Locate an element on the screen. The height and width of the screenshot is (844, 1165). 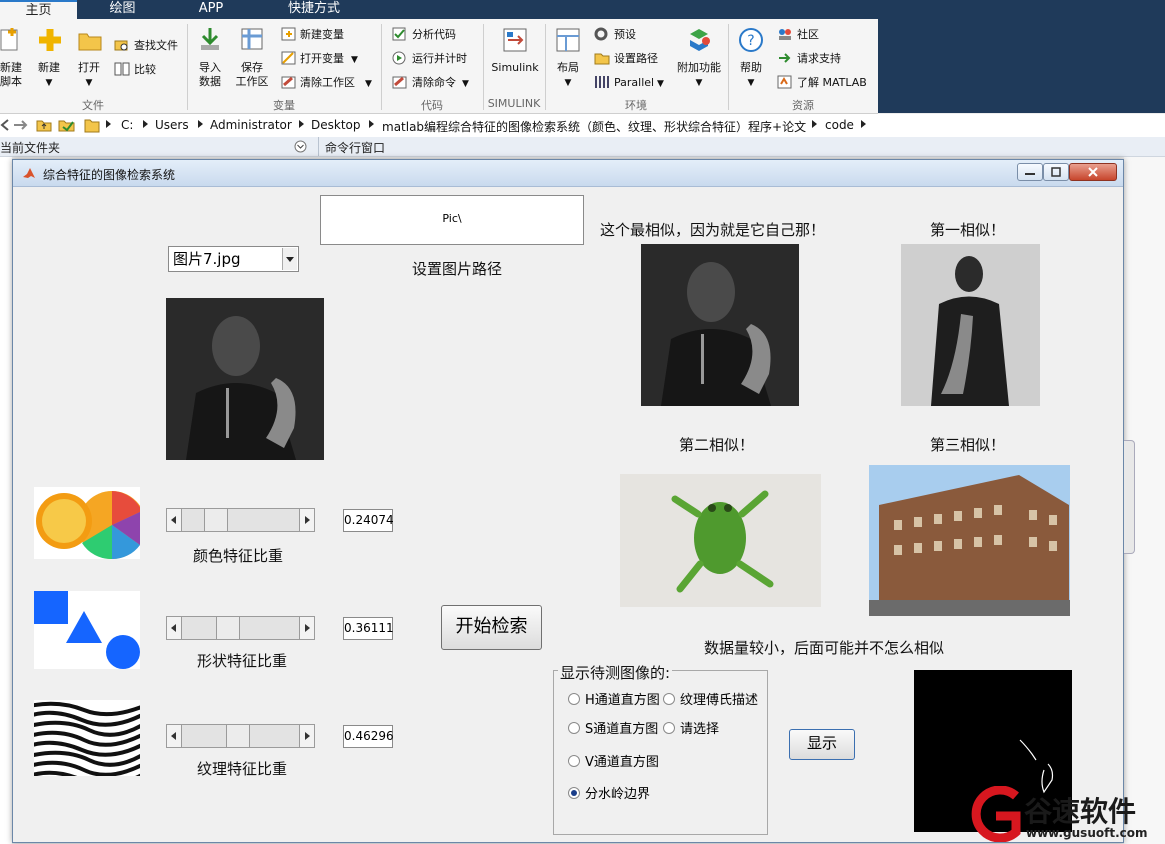
import-data-button: 导入 数据 is located at coordinates (210, 75).